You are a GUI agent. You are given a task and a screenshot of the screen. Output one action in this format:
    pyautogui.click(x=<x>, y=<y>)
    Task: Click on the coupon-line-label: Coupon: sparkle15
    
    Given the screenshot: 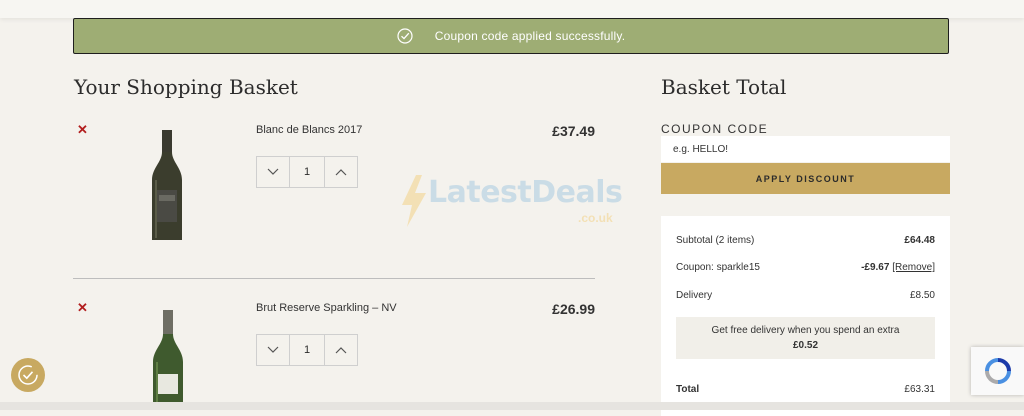 What is the action you would take?
    pyautogui.click(x=718, y=267)
    